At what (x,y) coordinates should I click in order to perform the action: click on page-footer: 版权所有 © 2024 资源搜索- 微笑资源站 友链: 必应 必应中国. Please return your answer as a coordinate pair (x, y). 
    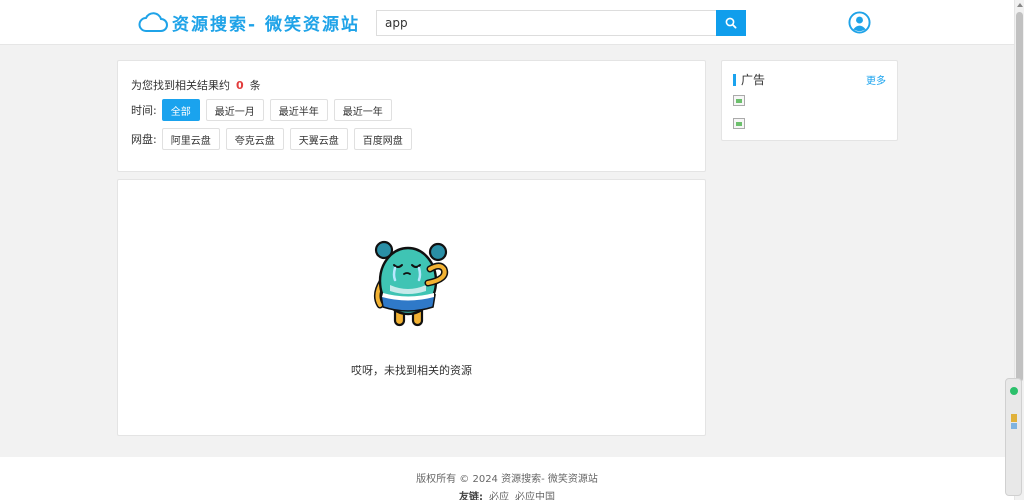
    Looking at the image, I should click on (507, 478).